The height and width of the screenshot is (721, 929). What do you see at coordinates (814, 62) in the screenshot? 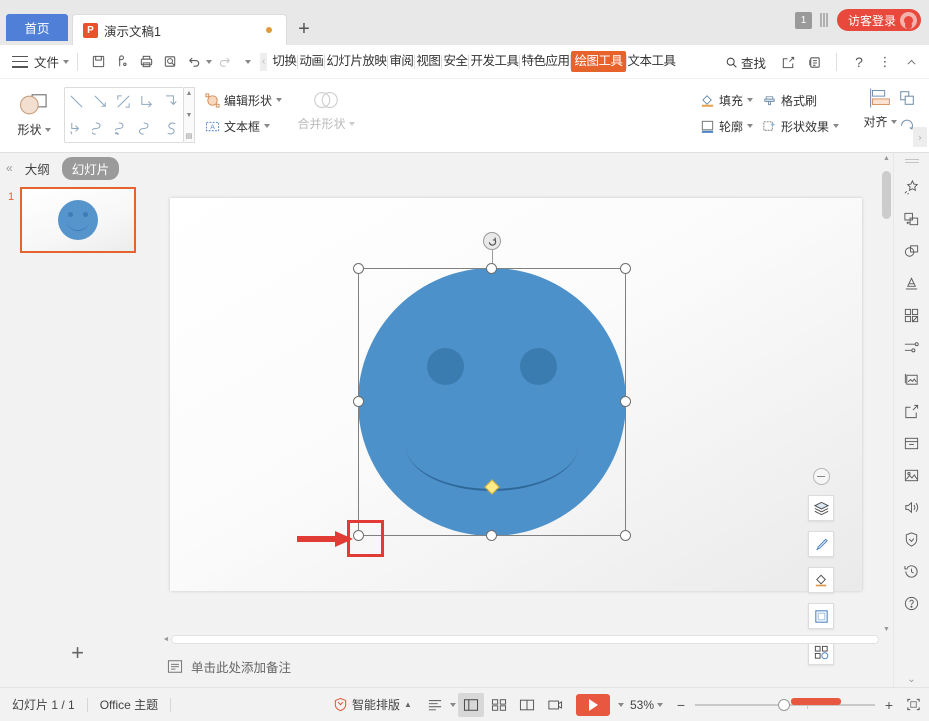
I see `cooperate-icon` at bounding box center [814, 62].